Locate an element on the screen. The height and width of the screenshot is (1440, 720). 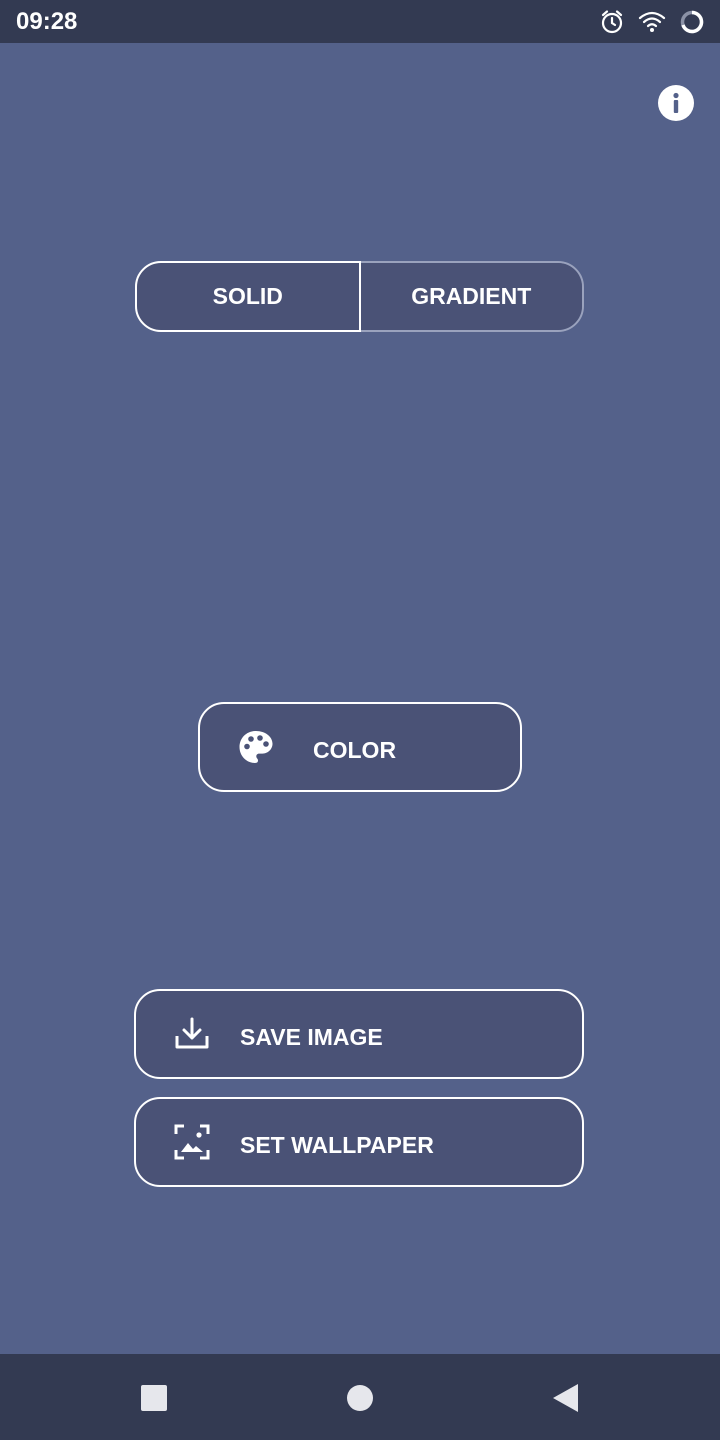
mode-toggle: SOLID GRADIENT is located at coordinates (359, 296).